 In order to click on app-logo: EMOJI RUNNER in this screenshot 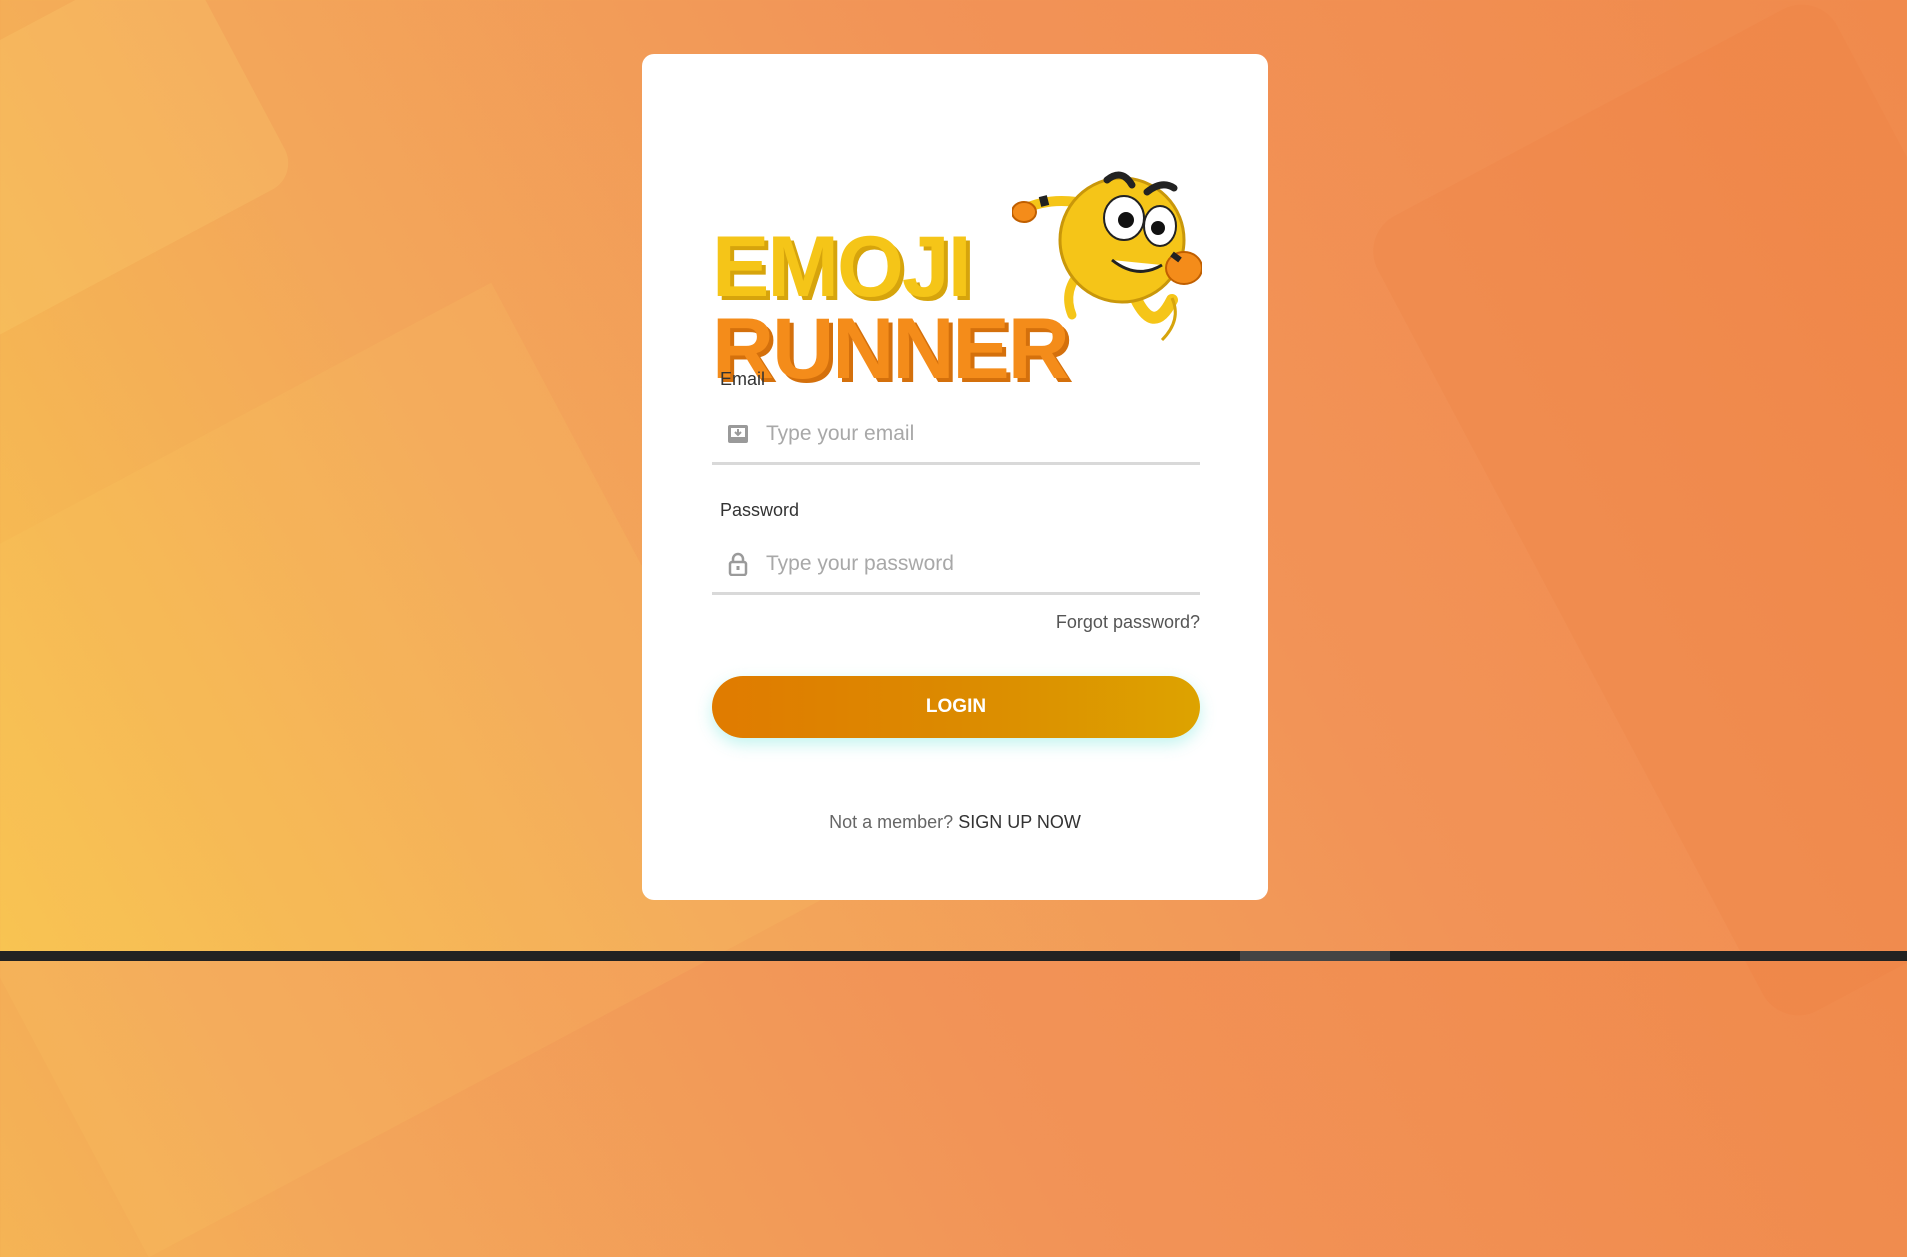, I will do `click(957, 243)`.